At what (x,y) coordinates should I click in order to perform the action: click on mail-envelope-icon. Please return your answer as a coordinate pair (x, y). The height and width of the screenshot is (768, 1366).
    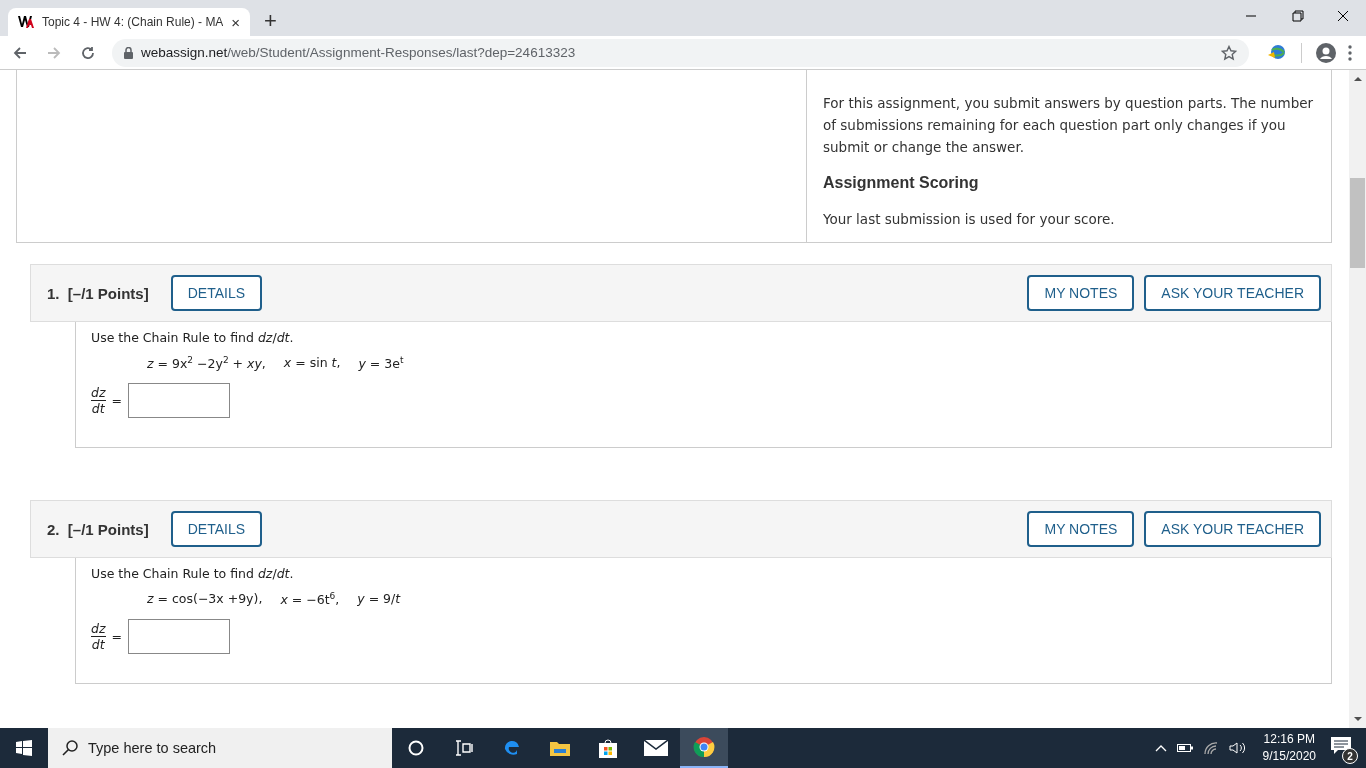
    Looking at the image, I should click on (656, 748).